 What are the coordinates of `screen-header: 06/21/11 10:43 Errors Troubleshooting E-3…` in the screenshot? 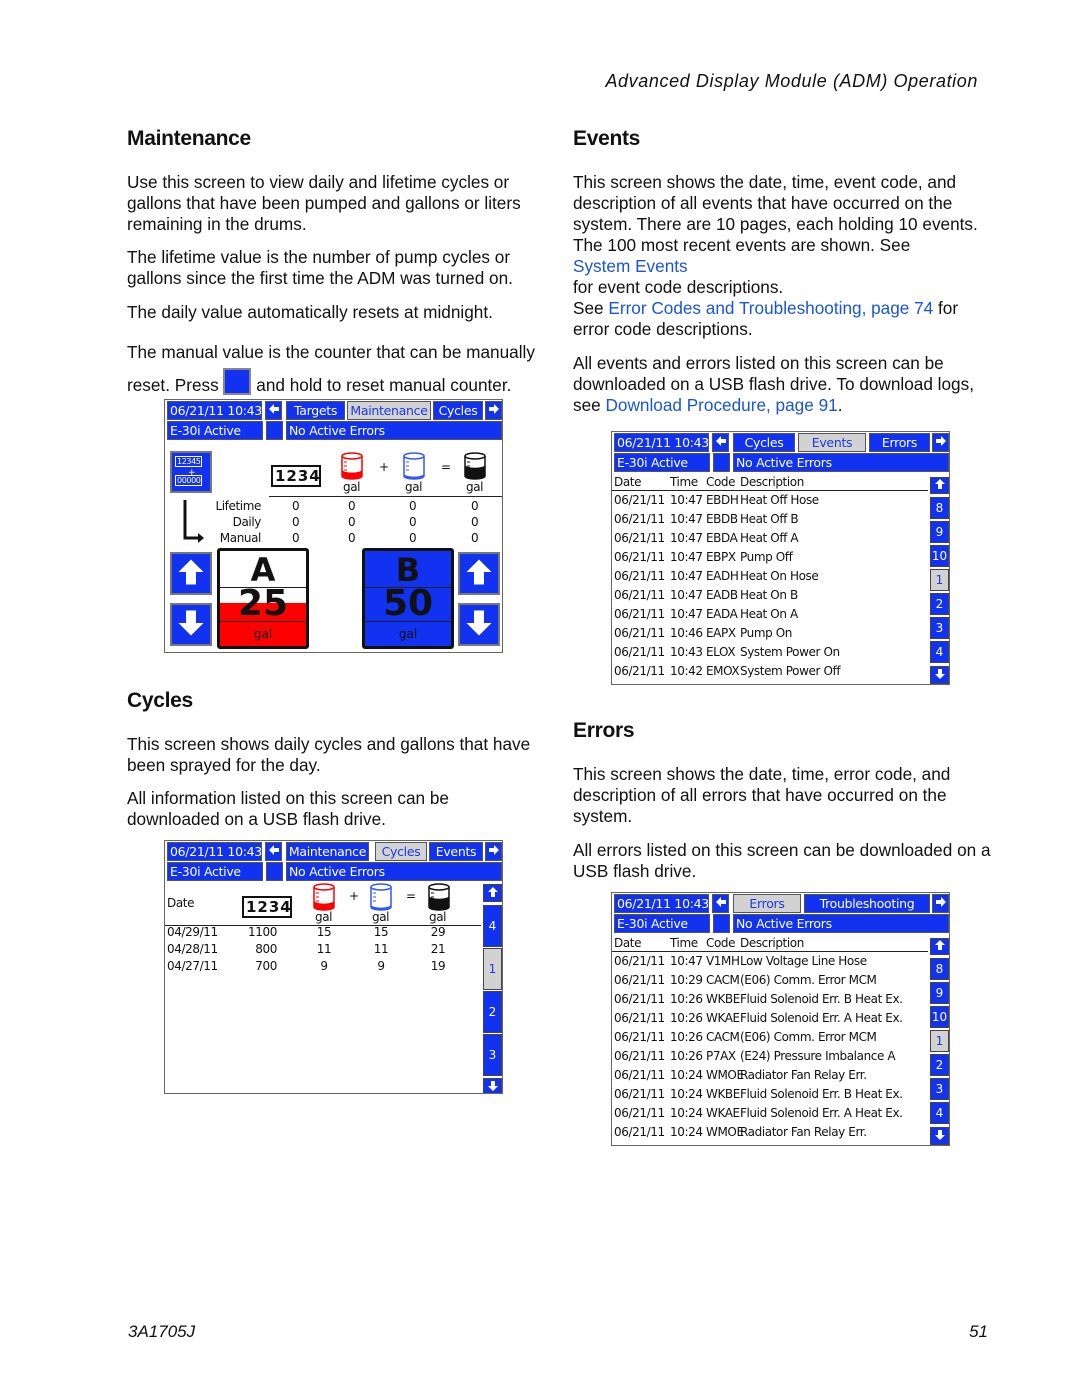 It's located at (780, 913).